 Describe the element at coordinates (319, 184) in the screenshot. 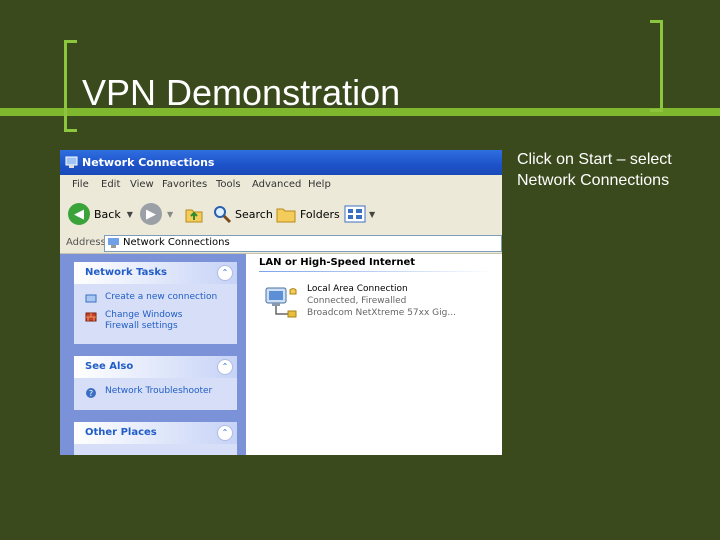

I see `menu-help: Help` at that location.